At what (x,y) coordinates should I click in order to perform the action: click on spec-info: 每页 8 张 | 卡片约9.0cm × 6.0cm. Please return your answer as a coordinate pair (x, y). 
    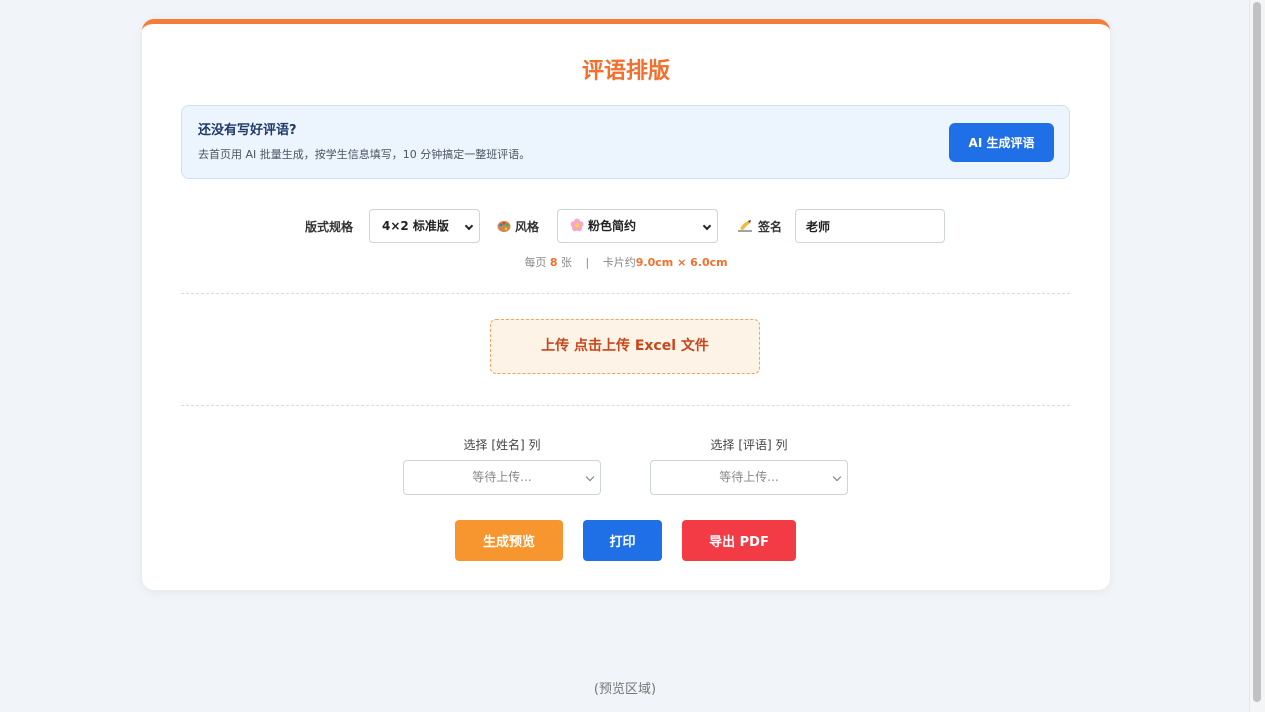
    Looking at the image, I should click on (626, 263).